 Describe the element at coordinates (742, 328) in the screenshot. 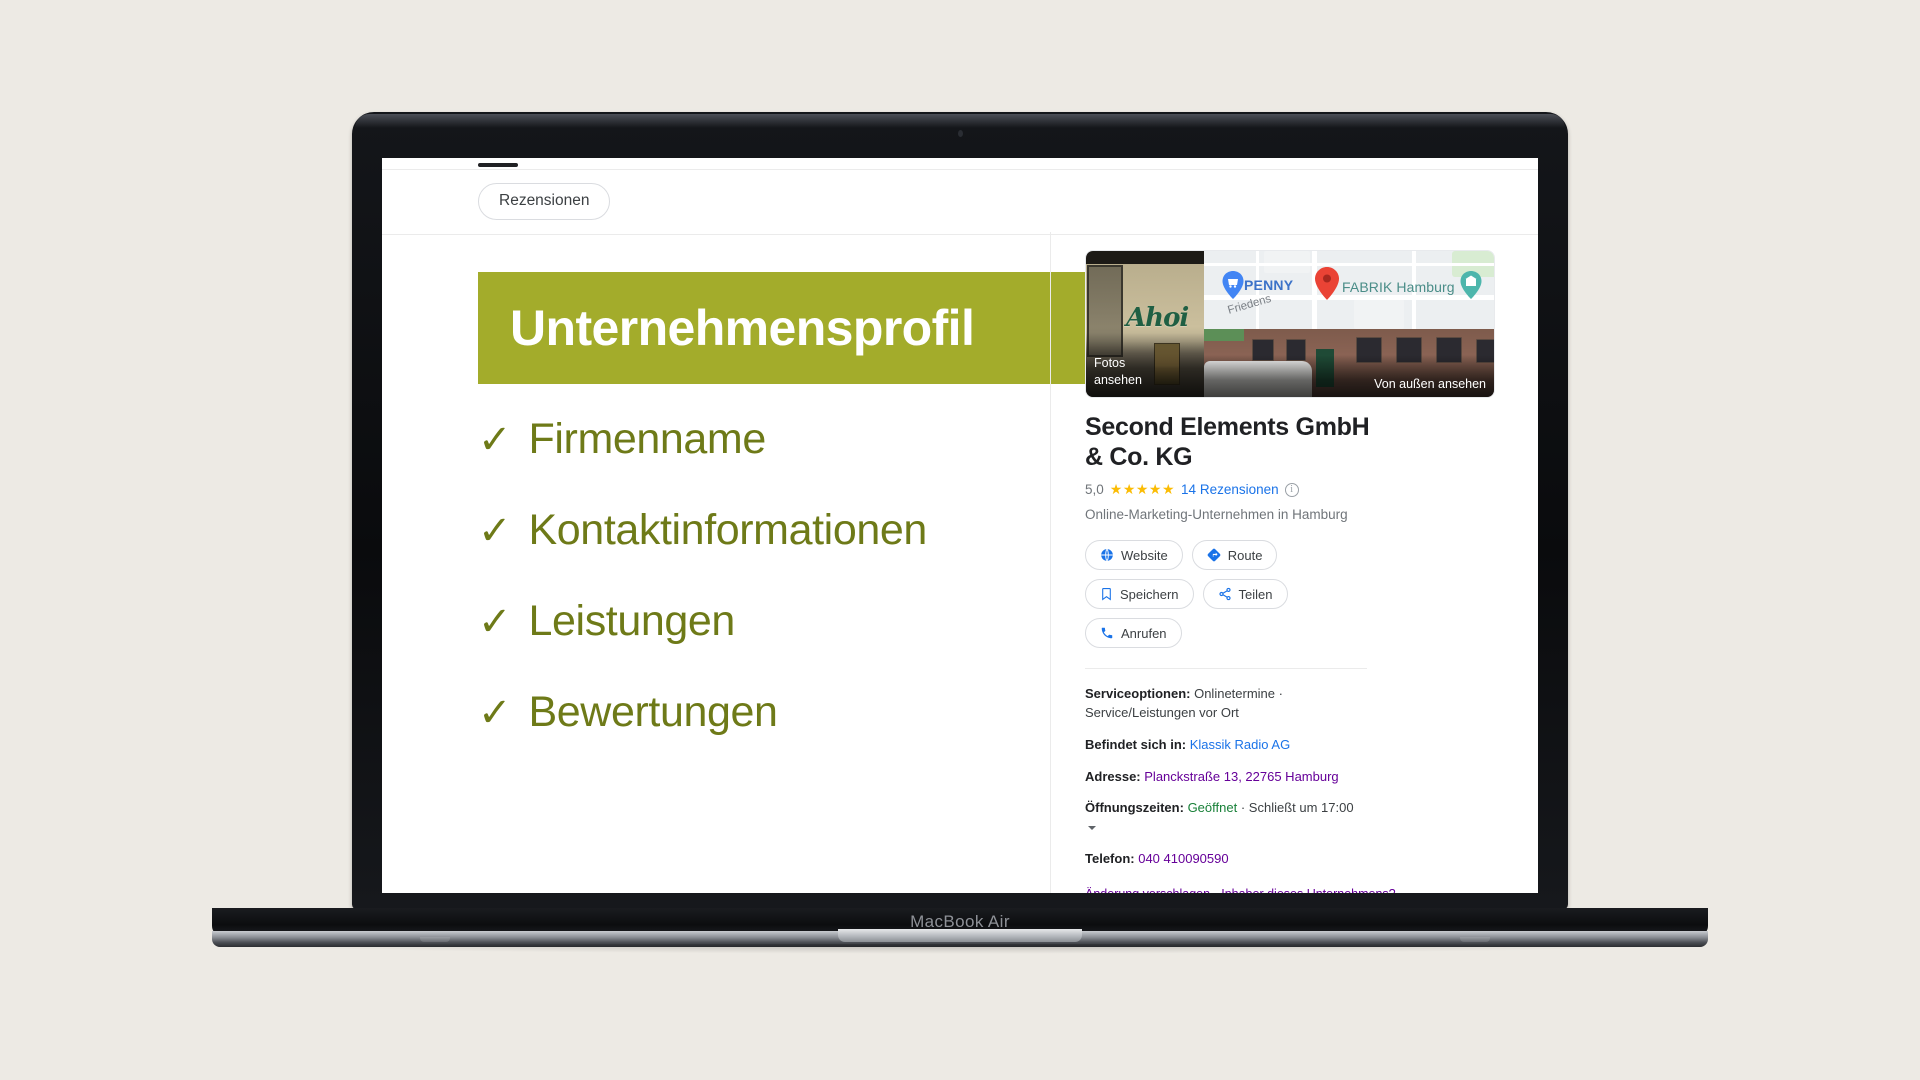

I see `banner-title: Unternehmensprofil` at that location.